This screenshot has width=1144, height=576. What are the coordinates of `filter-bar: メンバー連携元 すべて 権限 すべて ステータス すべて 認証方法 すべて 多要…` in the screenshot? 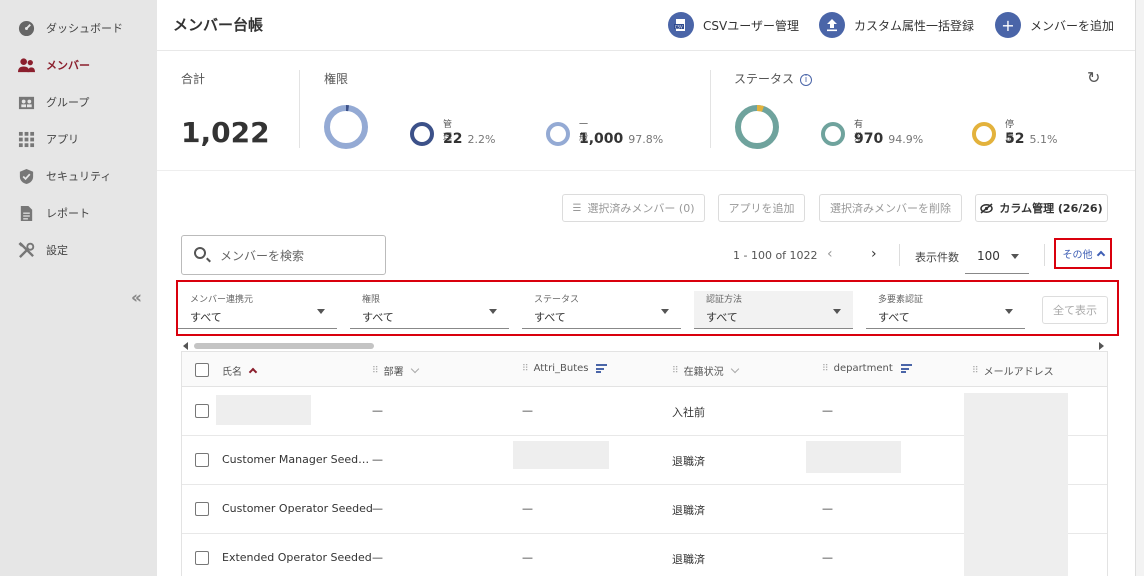 It's located at (647, 308).